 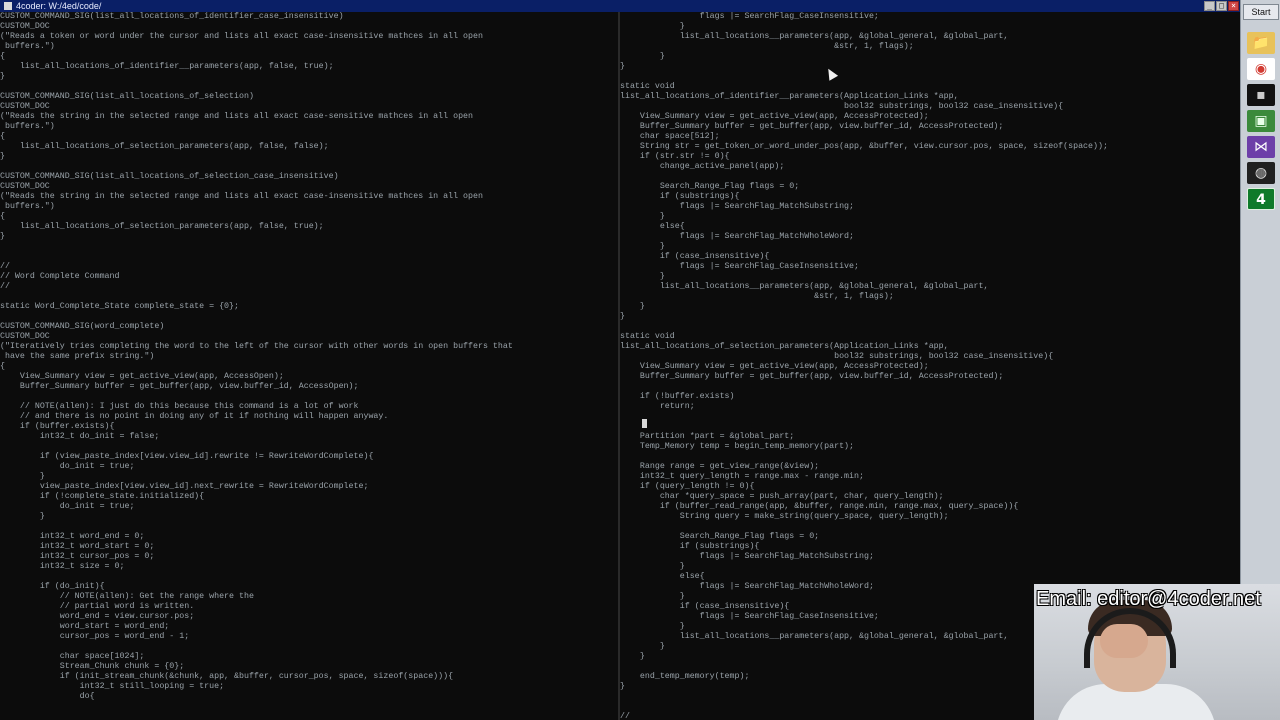 I want to click on start-button: Start, so click(x=1261, y=12).